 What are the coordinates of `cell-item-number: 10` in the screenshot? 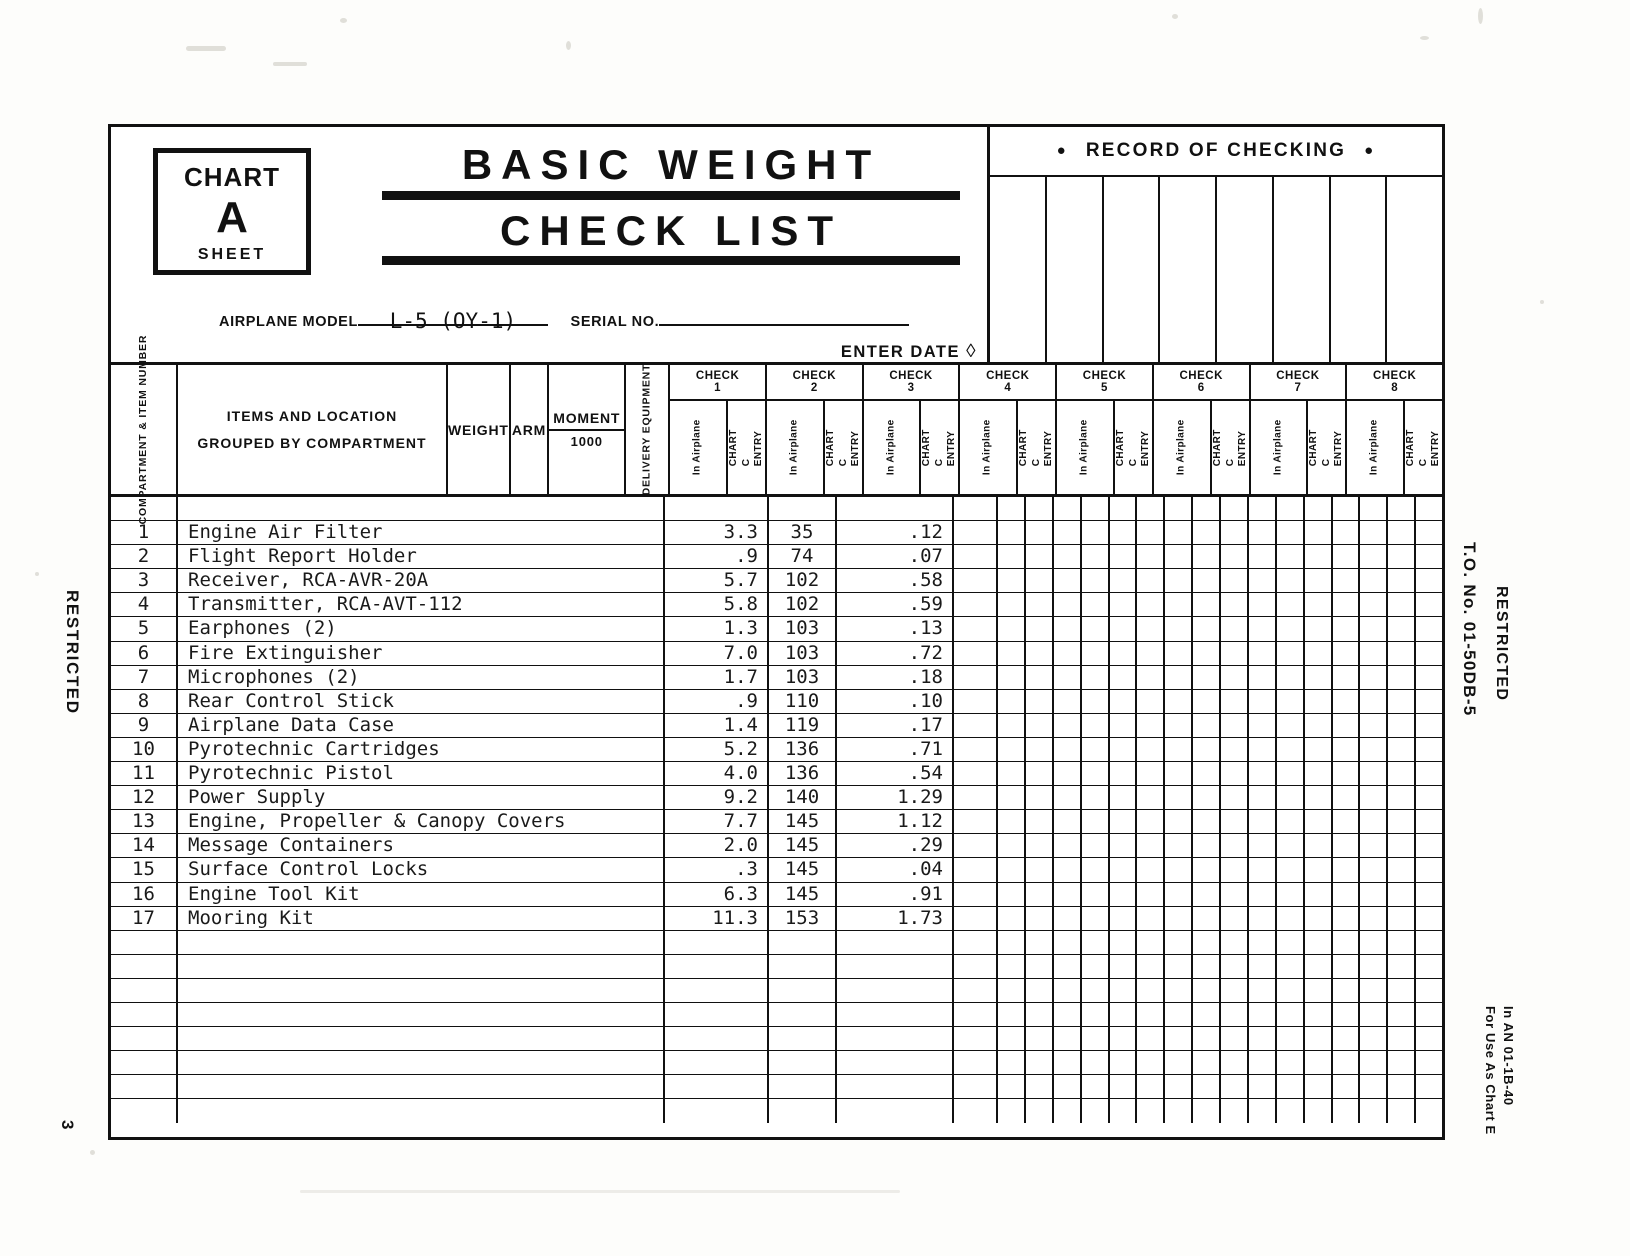 It's located at (144, 749).